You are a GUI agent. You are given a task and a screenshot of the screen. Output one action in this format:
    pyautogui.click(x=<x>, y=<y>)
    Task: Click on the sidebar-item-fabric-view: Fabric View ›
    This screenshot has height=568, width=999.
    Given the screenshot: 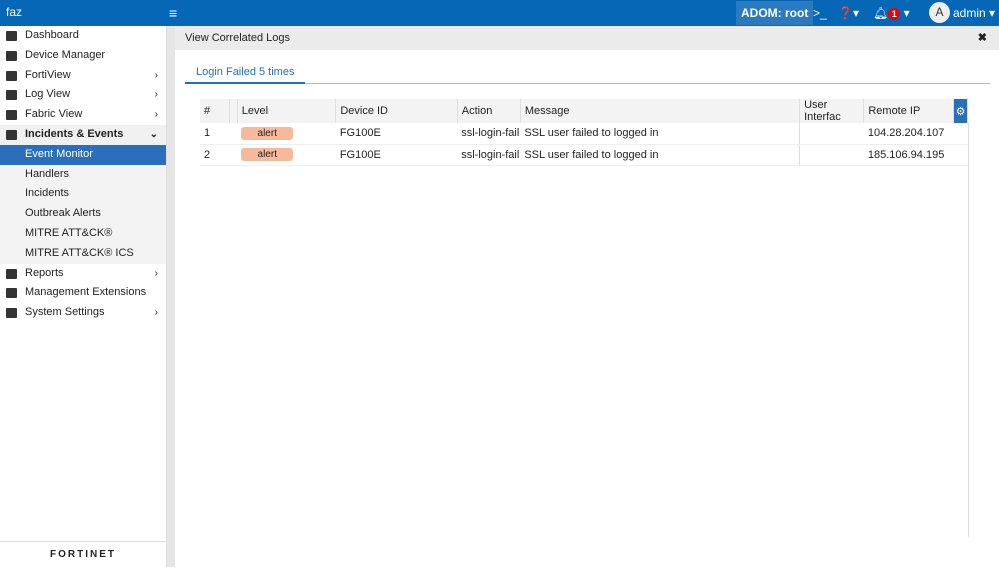 What is the action you would take?
    pyautogui.click(x=83, y=115)
    